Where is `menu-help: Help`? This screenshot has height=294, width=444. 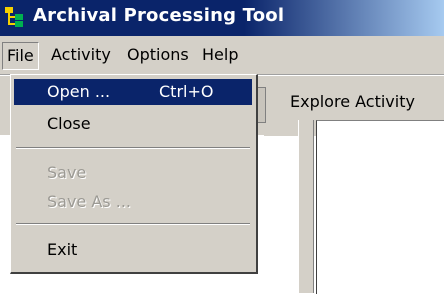
menu-help: Help is located at coordinates (220, 55).